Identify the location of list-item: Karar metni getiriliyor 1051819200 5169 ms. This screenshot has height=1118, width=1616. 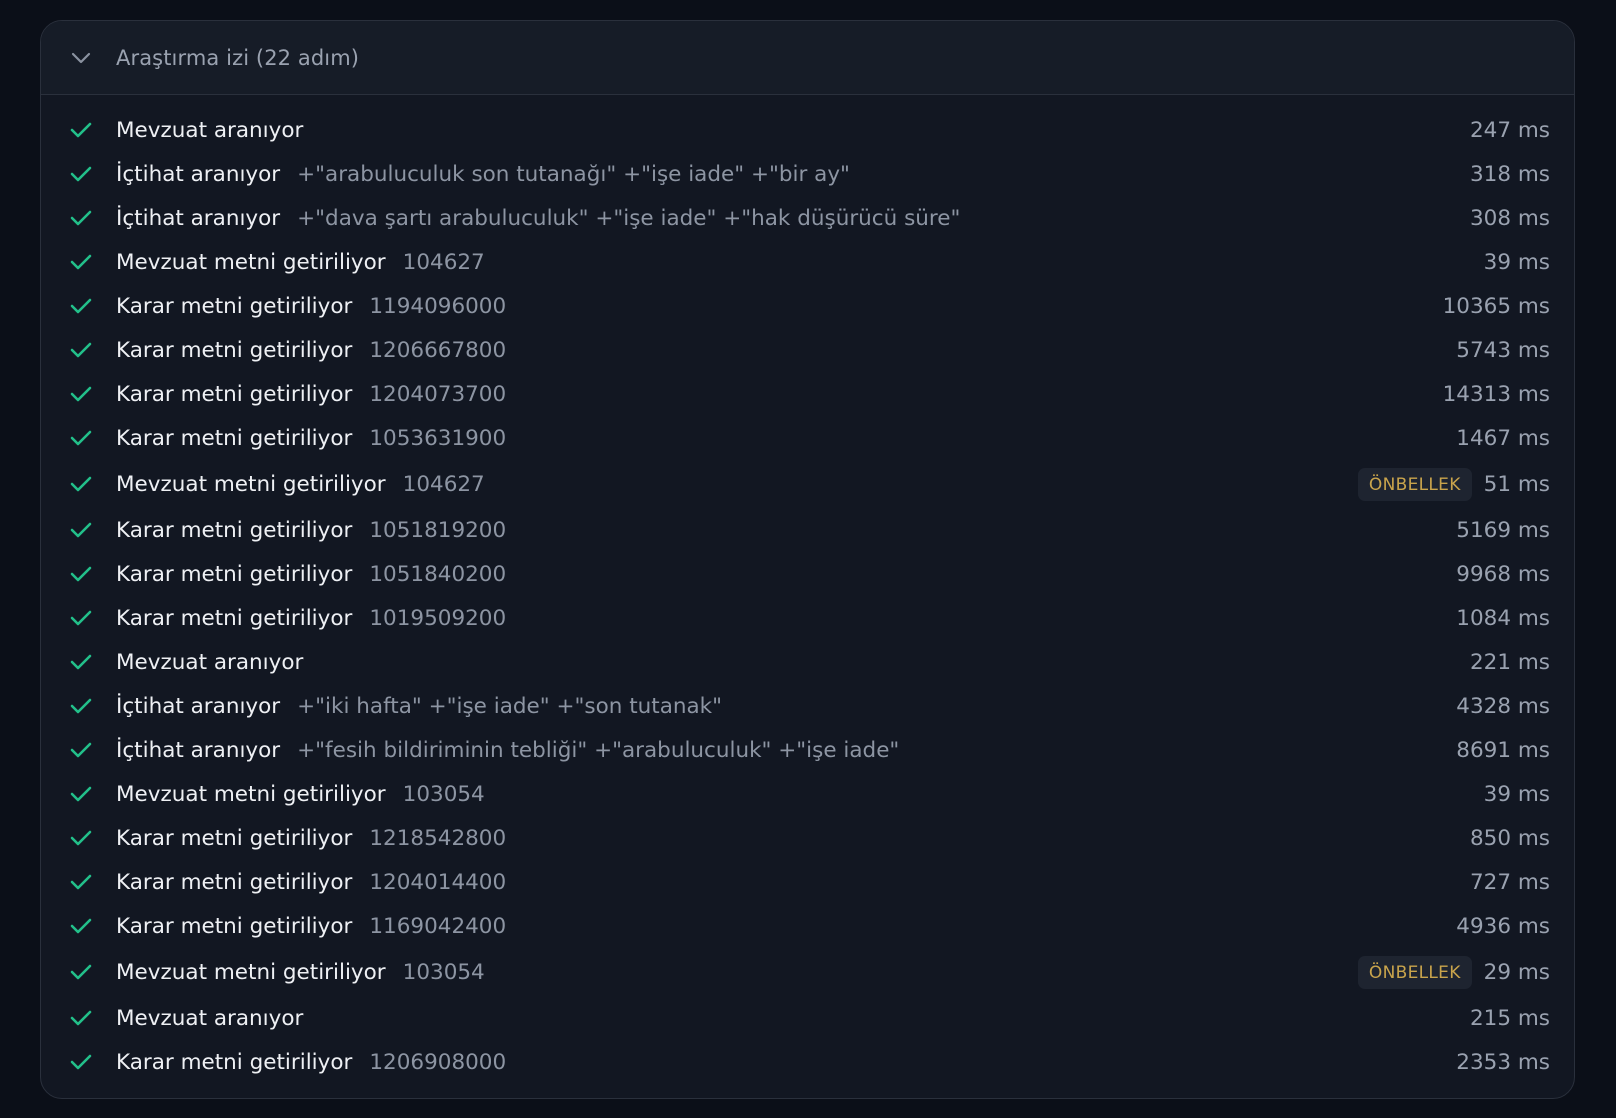
(807, 530).